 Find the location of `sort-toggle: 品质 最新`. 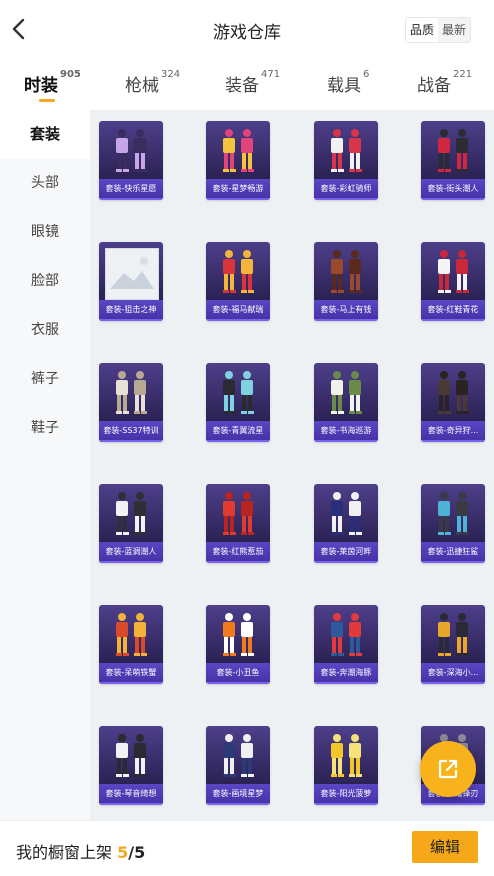

sort-toggle: 品质 最新 is located at coordinates (438, 30).